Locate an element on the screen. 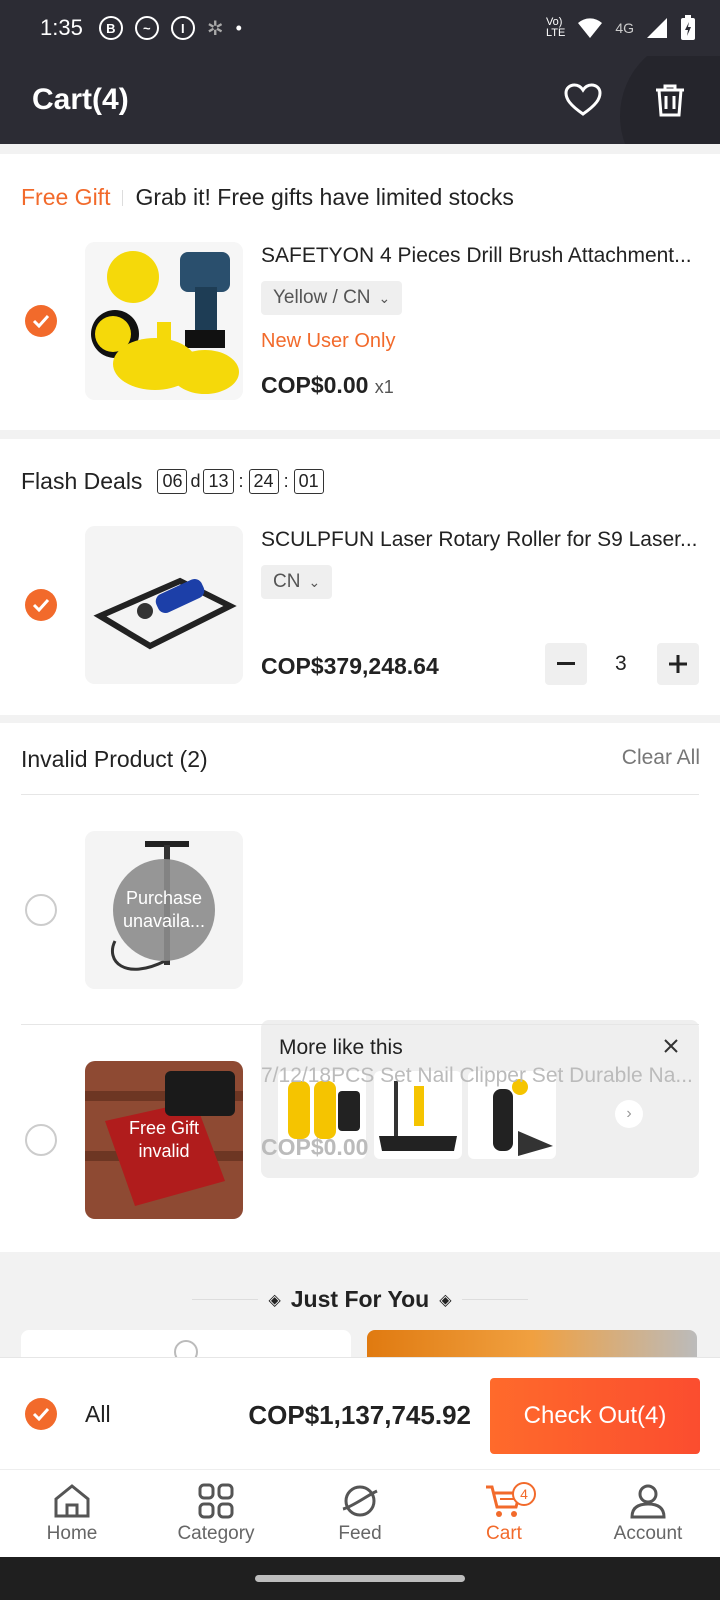  network-type: 4G is located at coordinates (624, 28).